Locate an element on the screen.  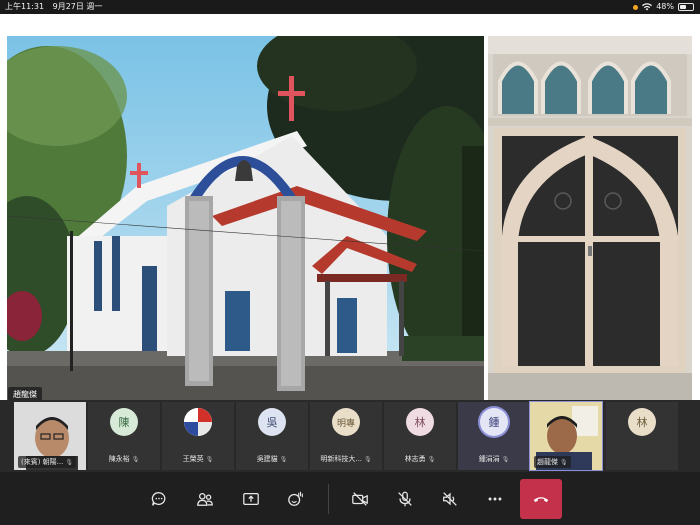
controls-divider is located at coordinates (328, 499).